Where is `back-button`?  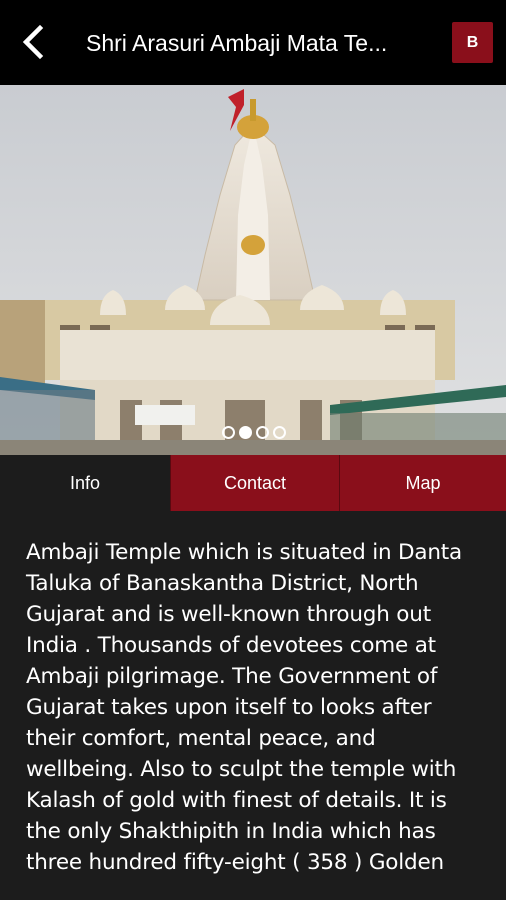
back-button is located at coordinates (34, 42).